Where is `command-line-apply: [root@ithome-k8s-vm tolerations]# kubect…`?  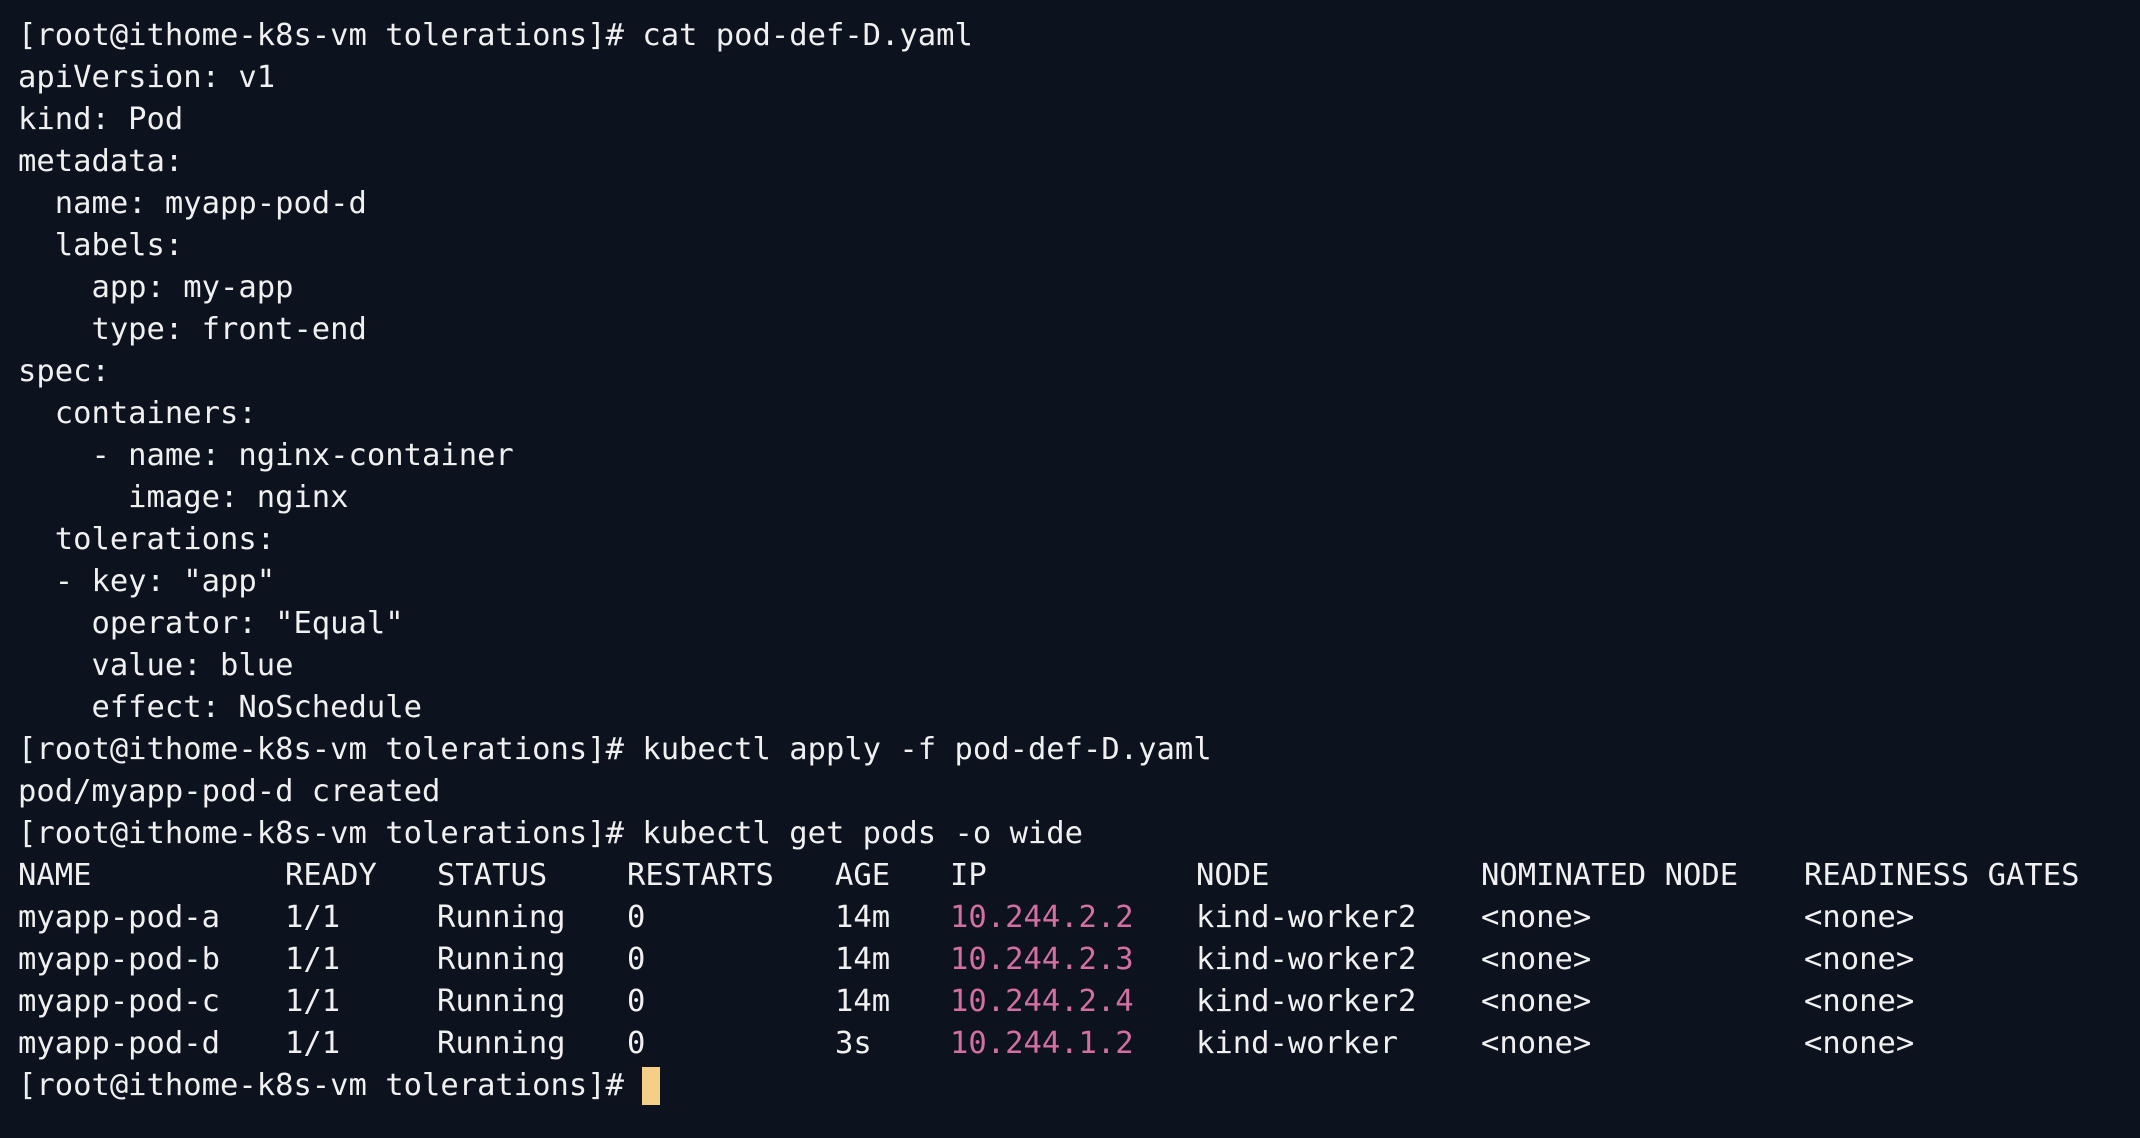 command-line-apply: [root@ithome-k8s-vm tolerations]# kubect… is located at coordinates (1079, 750).